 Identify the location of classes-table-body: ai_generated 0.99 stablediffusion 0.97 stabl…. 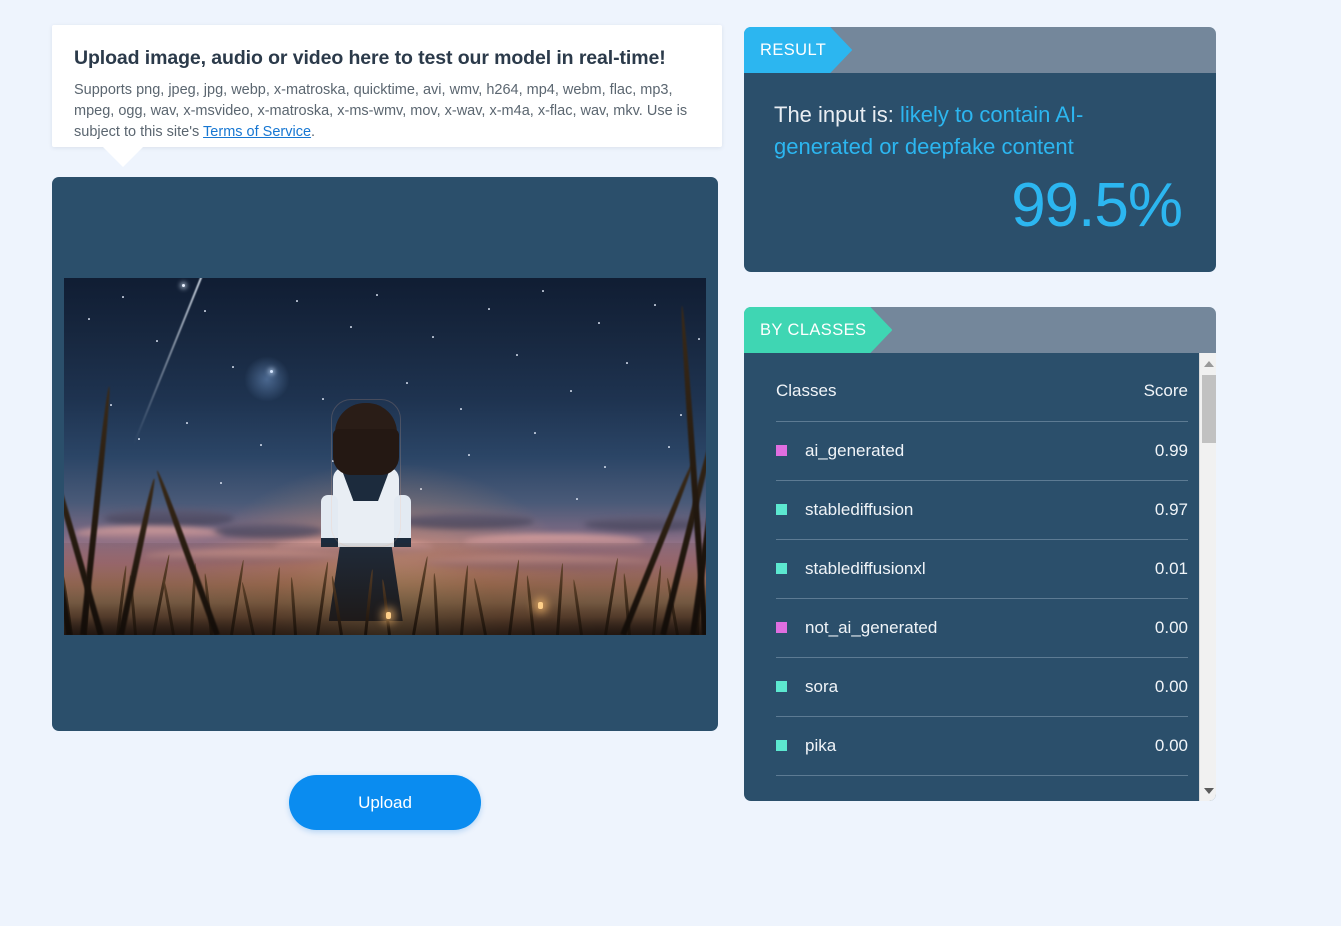
(982, 598).